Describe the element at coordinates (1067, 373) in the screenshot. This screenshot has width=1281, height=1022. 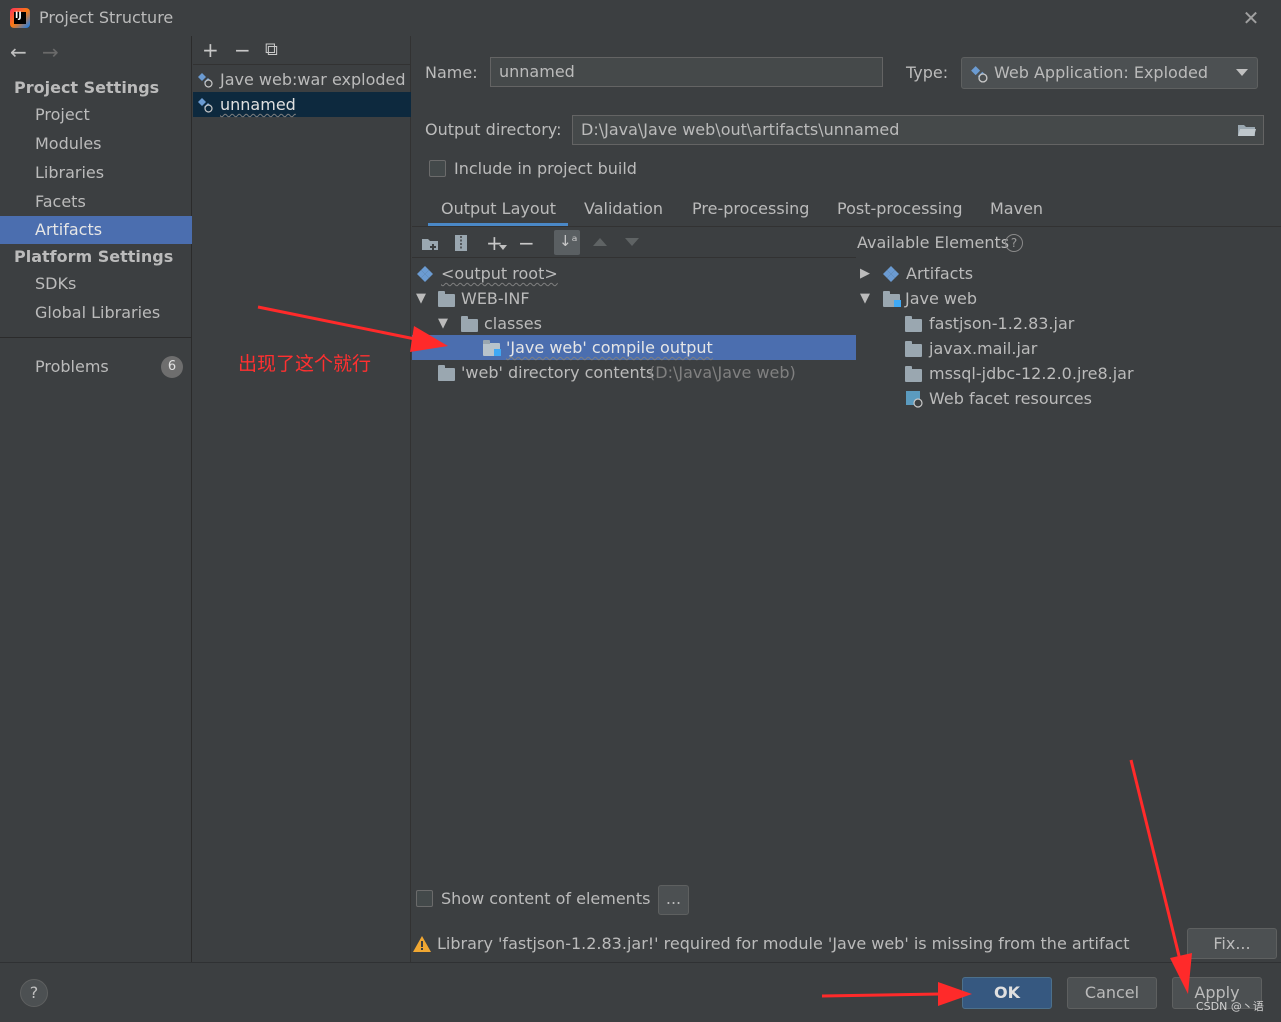
I see `available-row-mssql-jdbc: mssql-jdbc-12.2.0.jre8.jar` at that location.